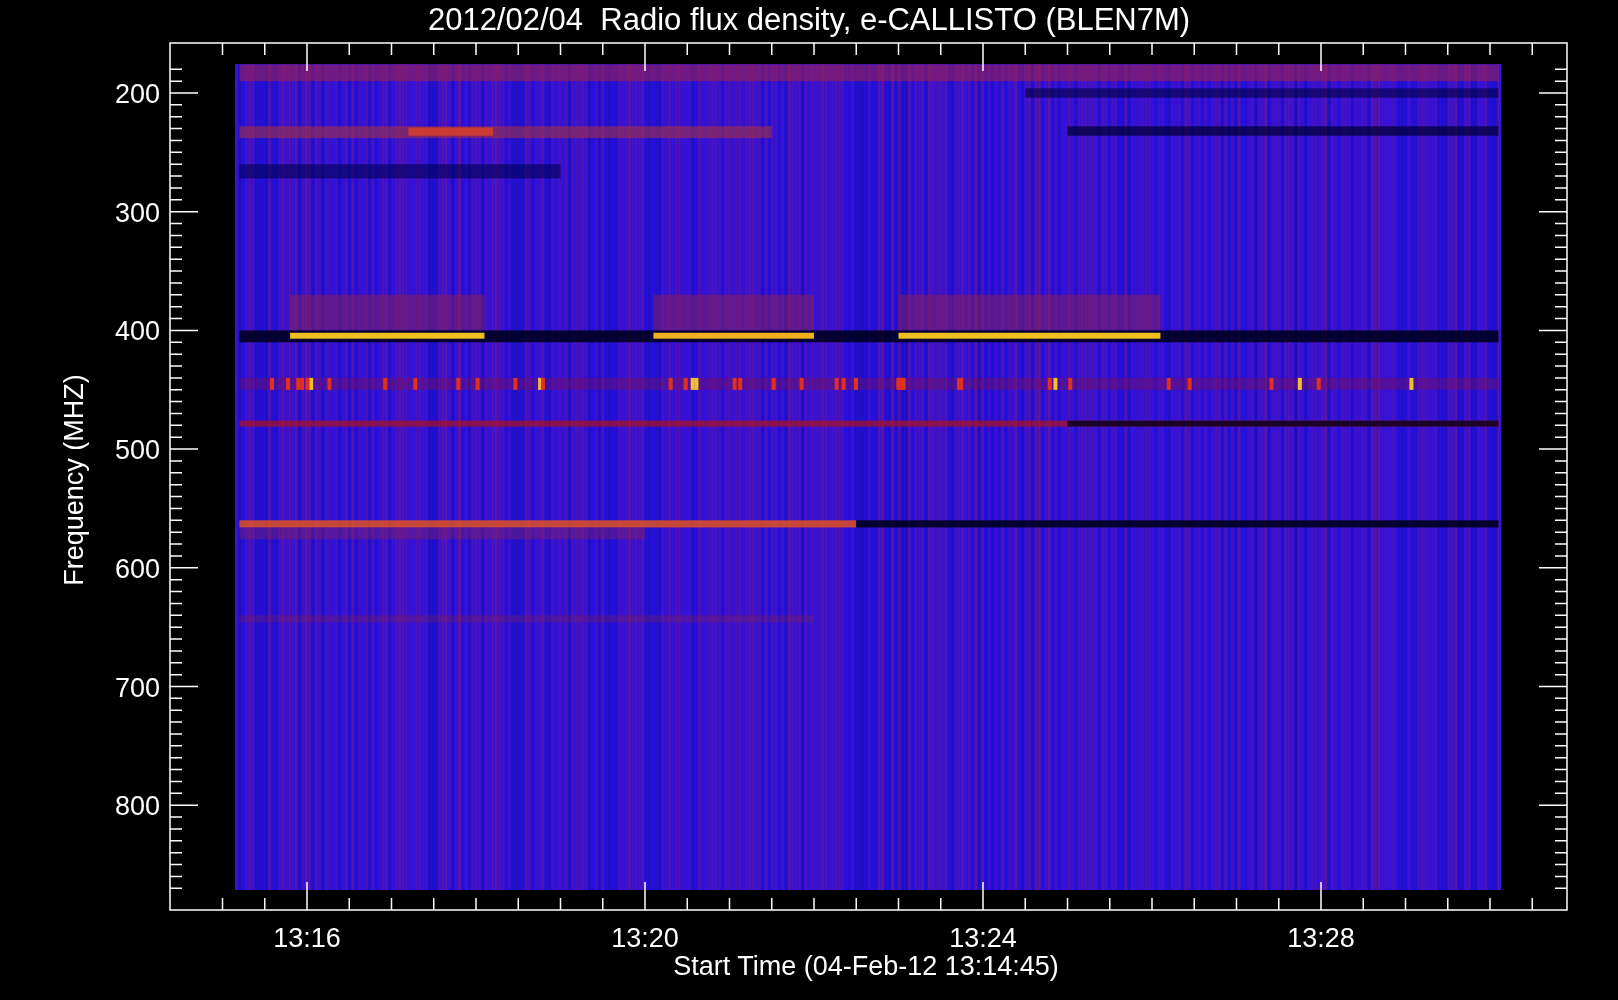 This screenshot has width=1618, height=1000. I want to click on x-axis-label: Start Time (04-Feb-12 13:14:45), so click(866, 966).